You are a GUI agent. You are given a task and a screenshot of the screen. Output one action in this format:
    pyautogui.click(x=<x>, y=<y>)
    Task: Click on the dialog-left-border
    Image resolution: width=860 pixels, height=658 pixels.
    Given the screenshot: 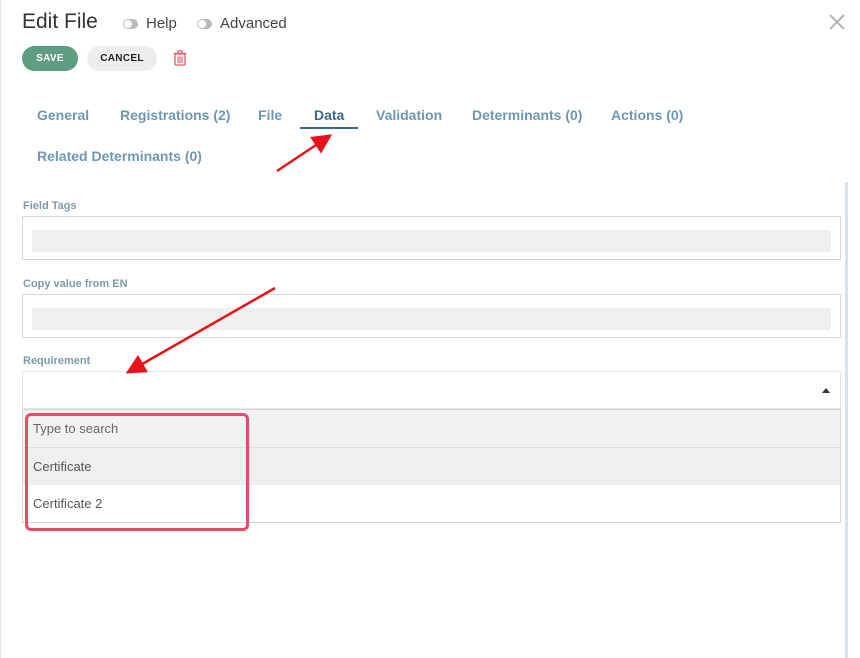 What is the action you would take?
    pyautogui.click(x=0, y=329)
    